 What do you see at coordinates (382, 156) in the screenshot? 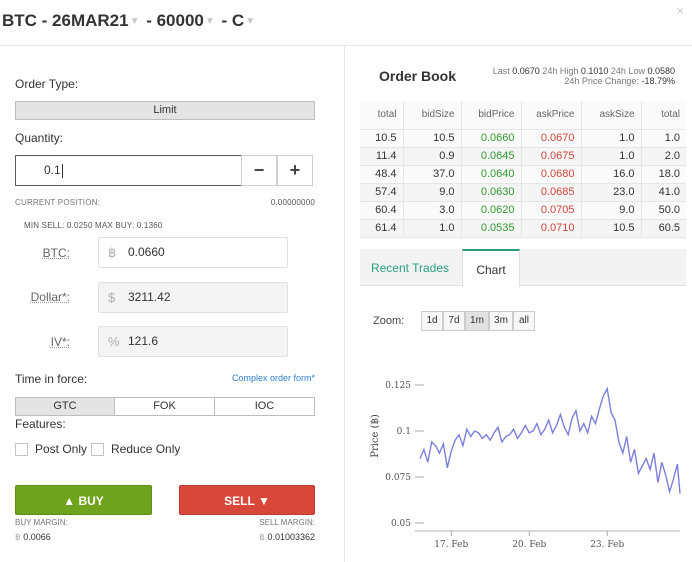
I see `row-total-bid: 11.4` at bounding box center [382, 156].